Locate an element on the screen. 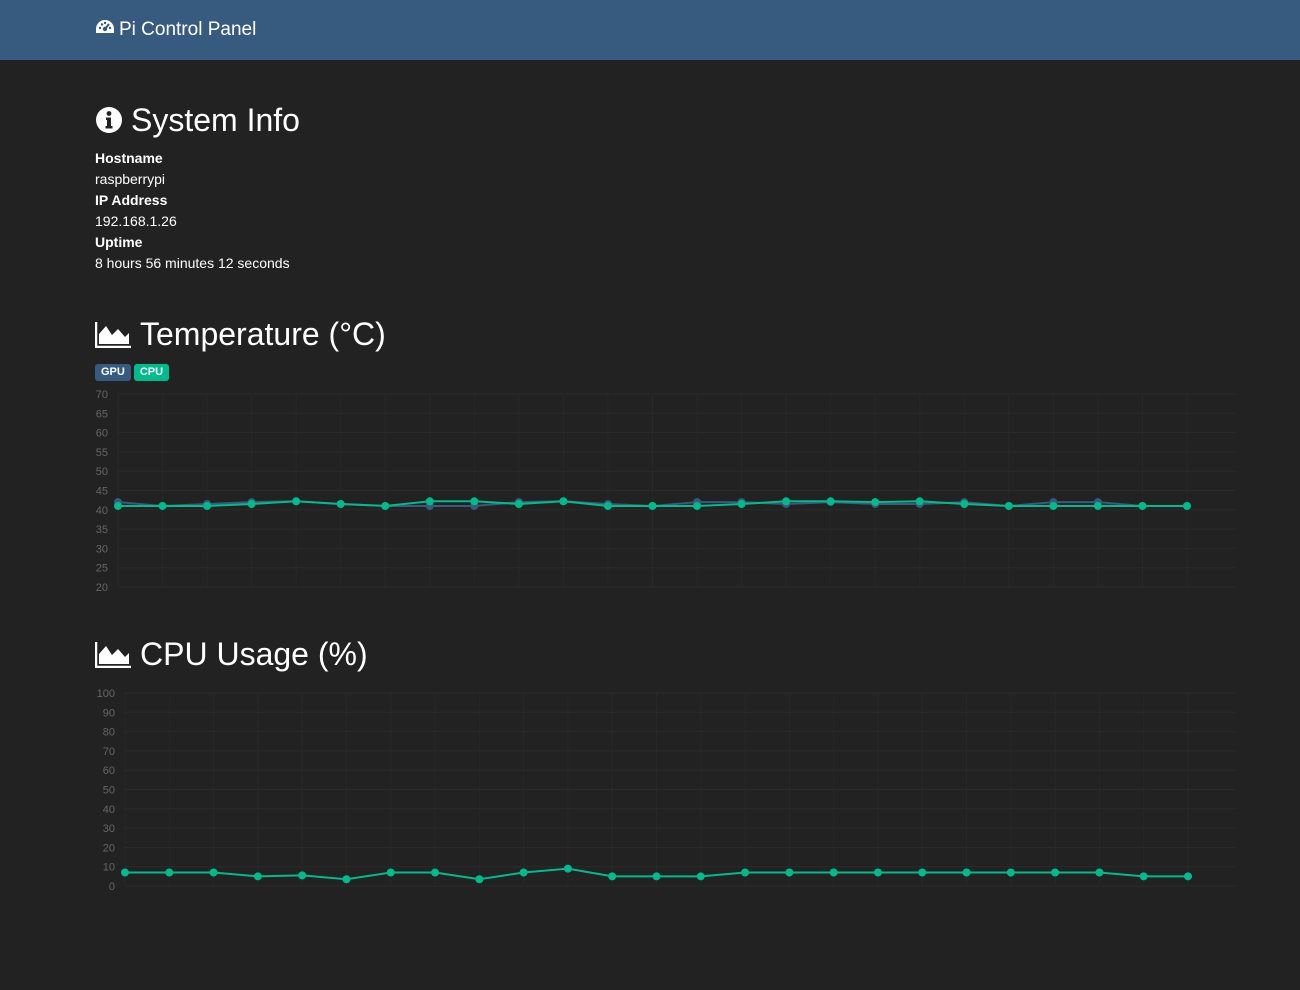  info-circle-icon is located at coordinates (109, 120).